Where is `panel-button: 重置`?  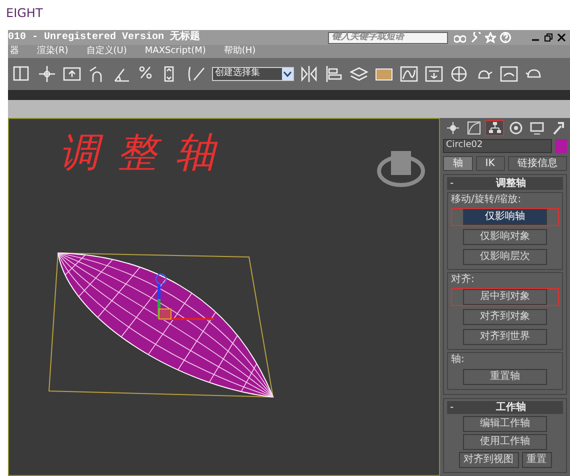
panel-button: 重置 is located at coordinates (537, 460).